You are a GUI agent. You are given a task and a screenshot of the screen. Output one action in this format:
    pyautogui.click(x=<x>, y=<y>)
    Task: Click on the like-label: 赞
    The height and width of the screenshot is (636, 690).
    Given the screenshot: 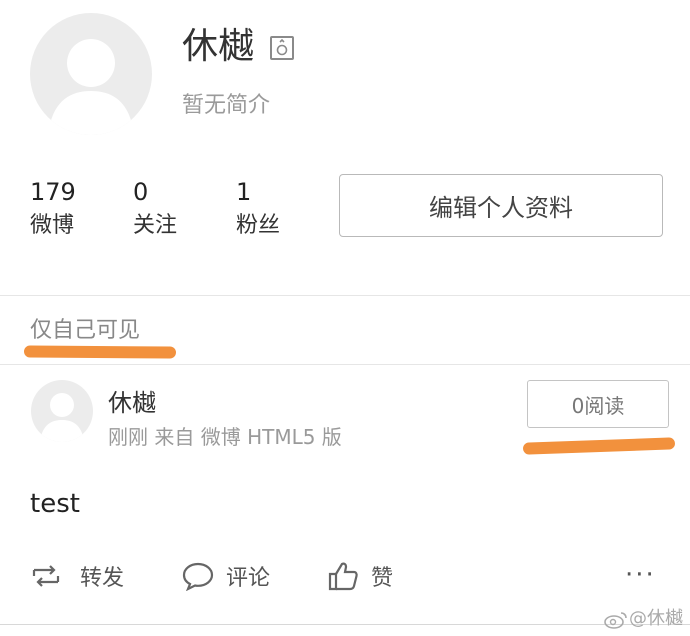 What is the action you would take?
    pyautogui.click(x=382, y=578)
    